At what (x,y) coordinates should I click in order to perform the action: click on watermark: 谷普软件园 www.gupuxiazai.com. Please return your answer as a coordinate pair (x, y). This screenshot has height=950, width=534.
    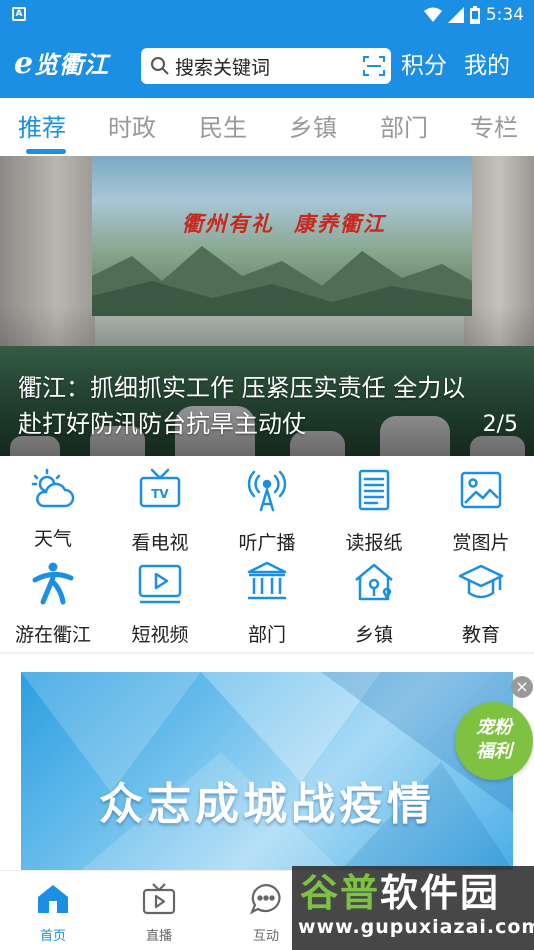
    Looking at the image, I should click on (413, 908).